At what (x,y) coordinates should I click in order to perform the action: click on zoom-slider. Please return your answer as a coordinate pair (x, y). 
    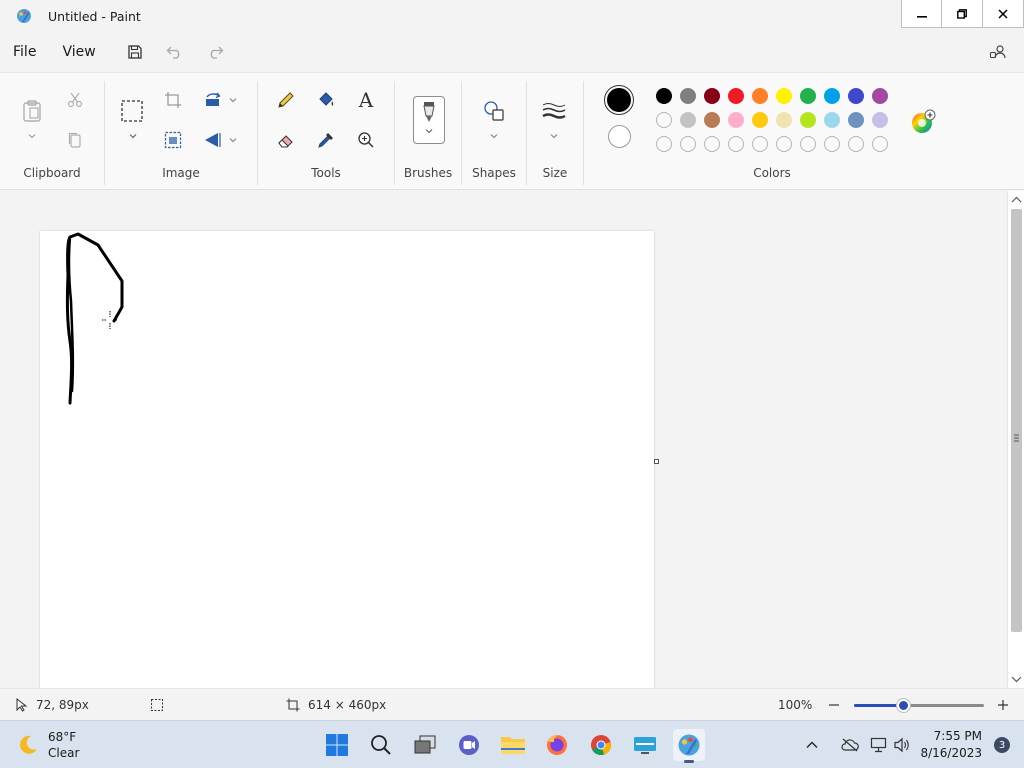
    Looking at the image, I should click on (919, 705).